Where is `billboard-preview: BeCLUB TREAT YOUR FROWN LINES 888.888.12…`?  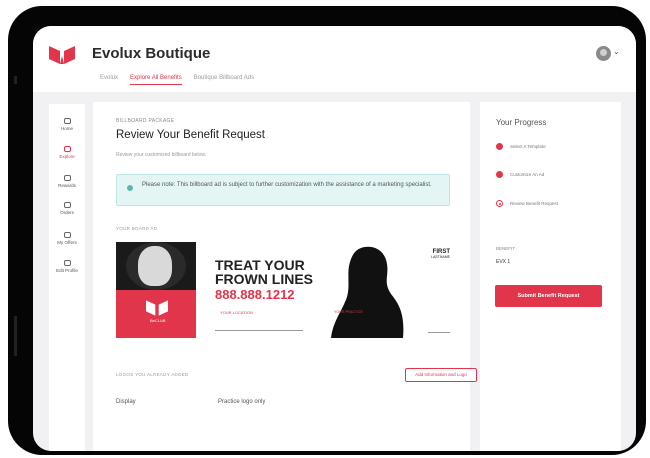 billboard-preview: BeCLUB TREAT YOUR FROWN LINES 888.888.12… is located at coordinates (284, 290).